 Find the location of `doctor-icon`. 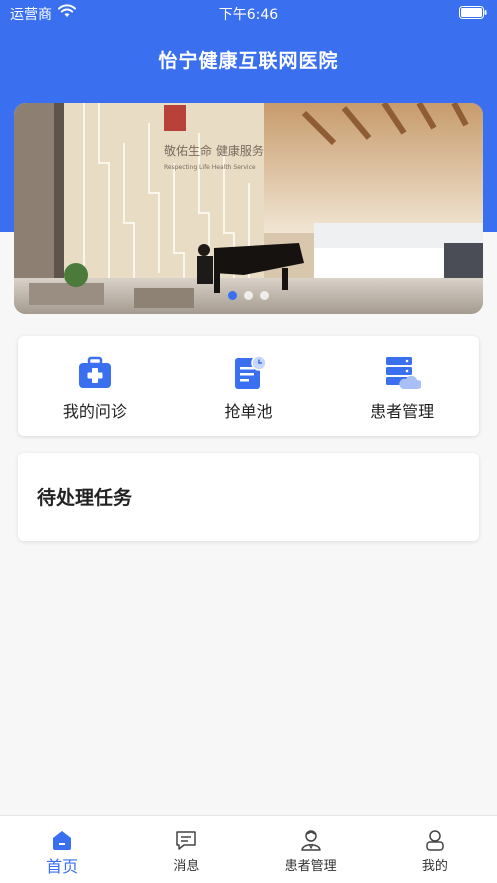

doctor-icon is located at coordinates (310, 840).